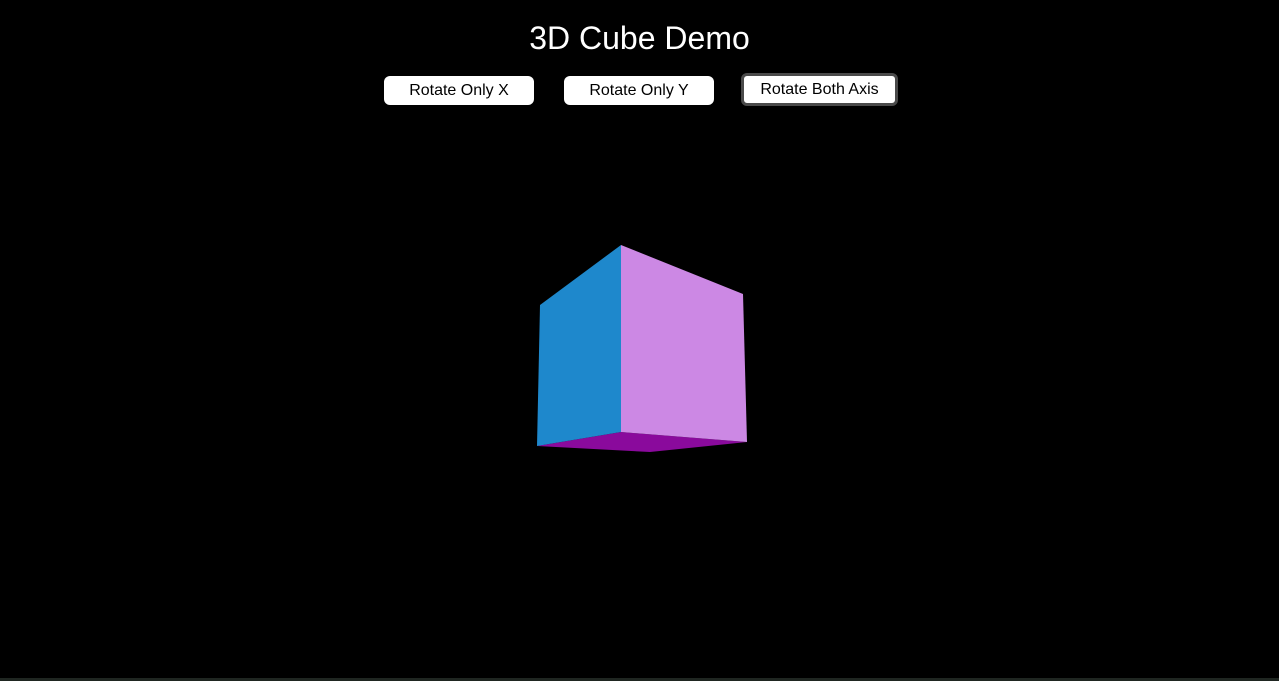  Describe the element at coordinates (459, 90) in the screenshot. I see `rotate-only-x-button: Rotate Only X` at that location.